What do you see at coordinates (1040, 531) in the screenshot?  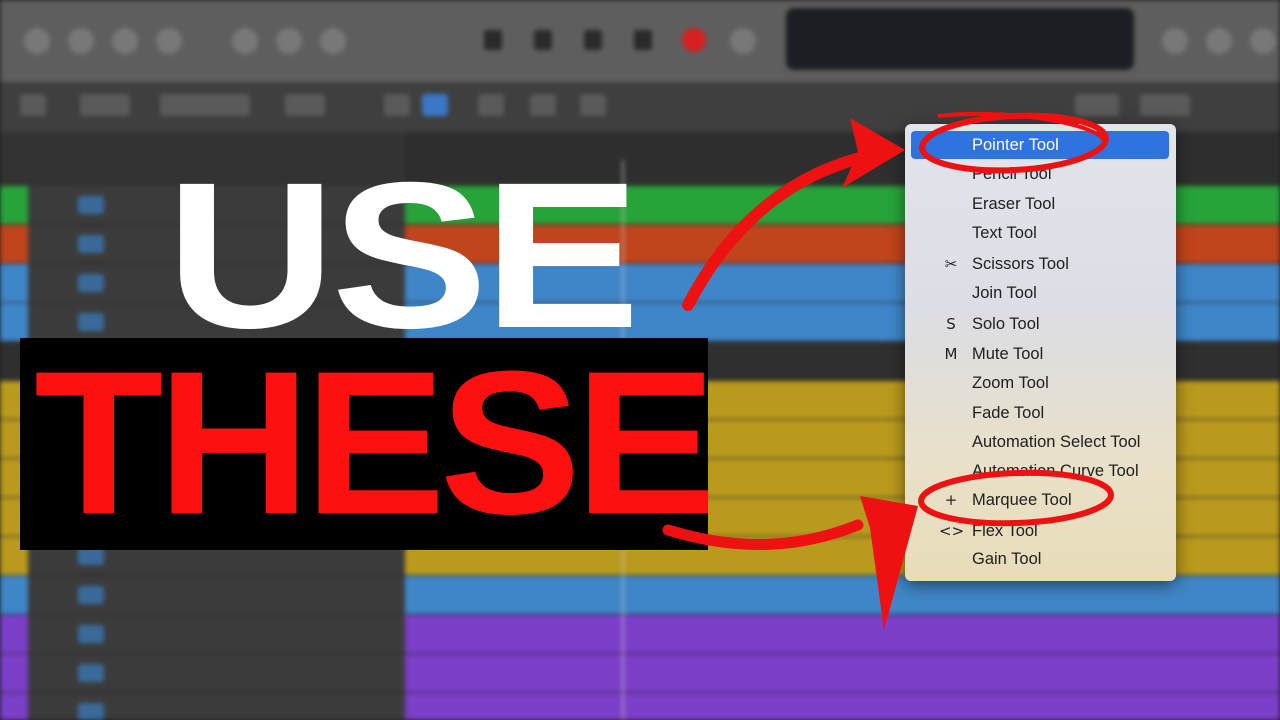 I see `tool-menu-item: <> Flex Tool` at bounding box center [1040, 531].